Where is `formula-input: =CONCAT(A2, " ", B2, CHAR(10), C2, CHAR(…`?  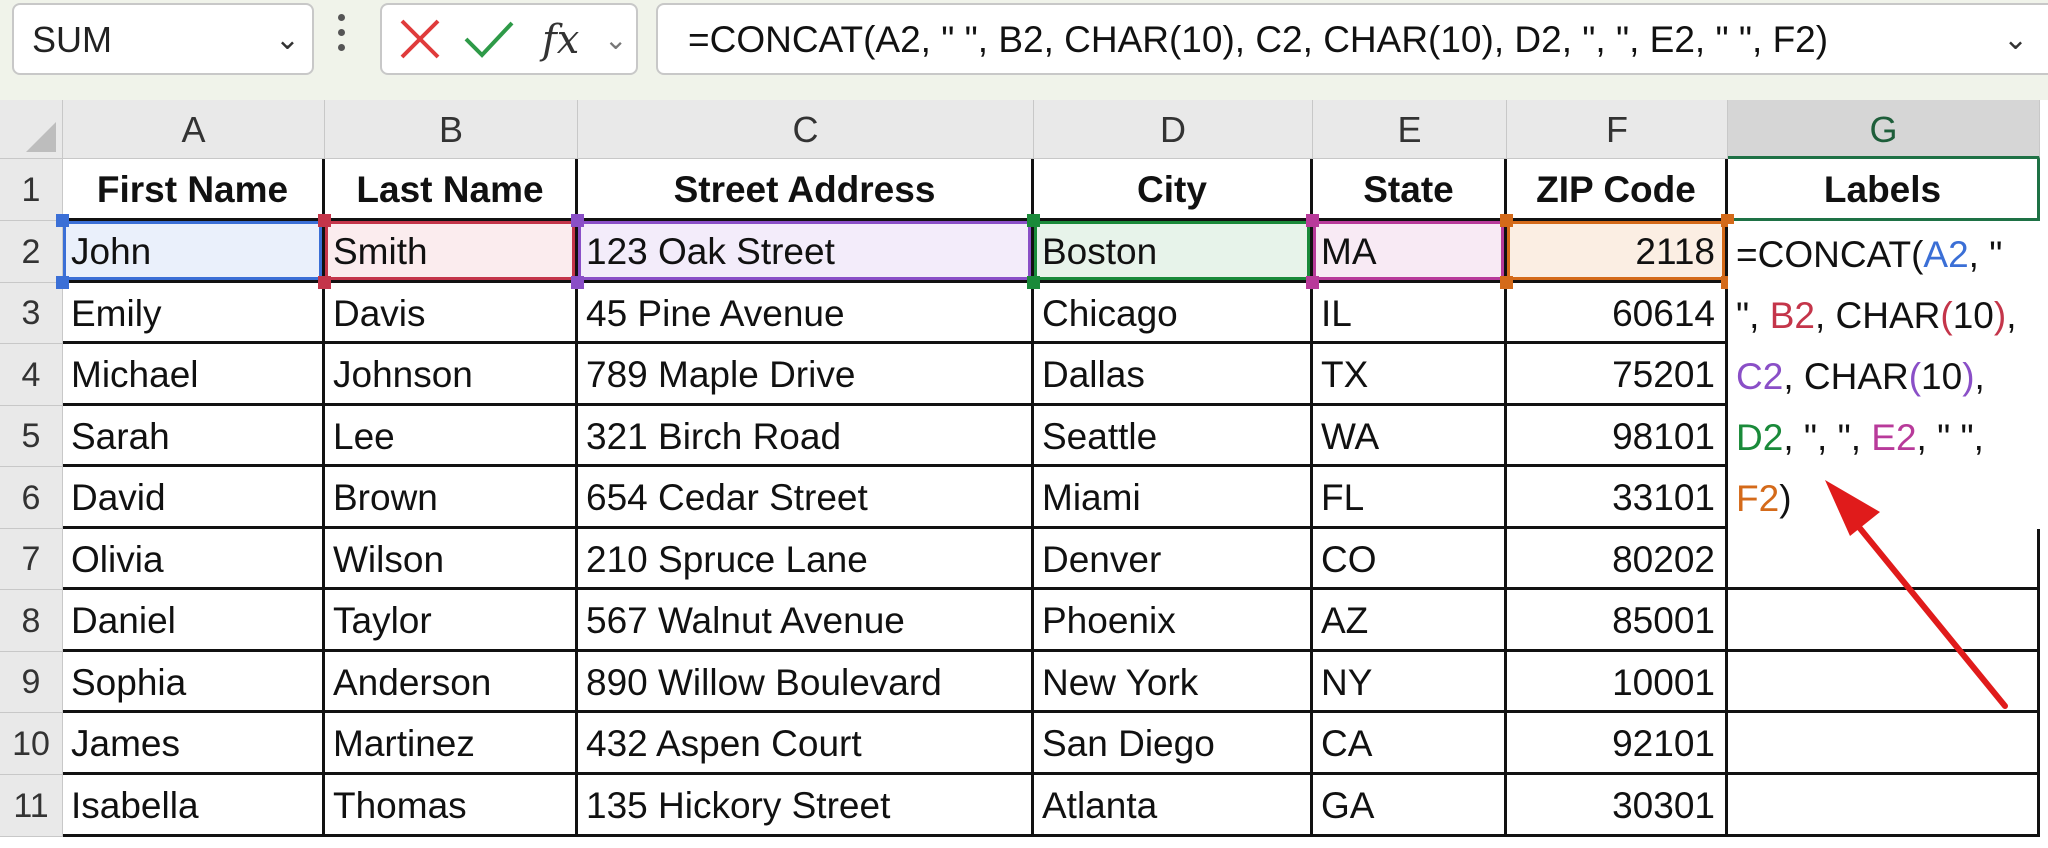 formula-input: =CONCAT(A2, " ", B2, CHAR(10), C2, CHAR(… is located at coordinates (1352, 39).